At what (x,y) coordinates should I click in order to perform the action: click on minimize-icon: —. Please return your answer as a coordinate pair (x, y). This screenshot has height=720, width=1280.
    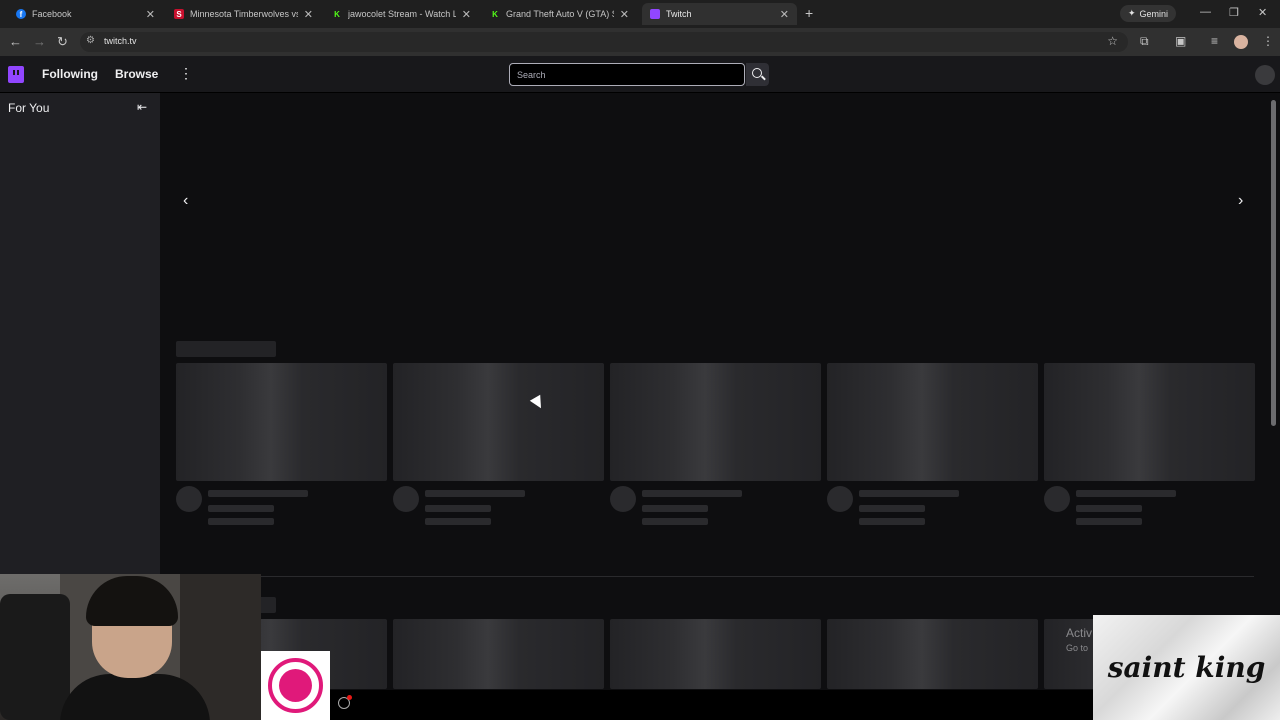
    Looking at the image, I should click on (1205, 12).